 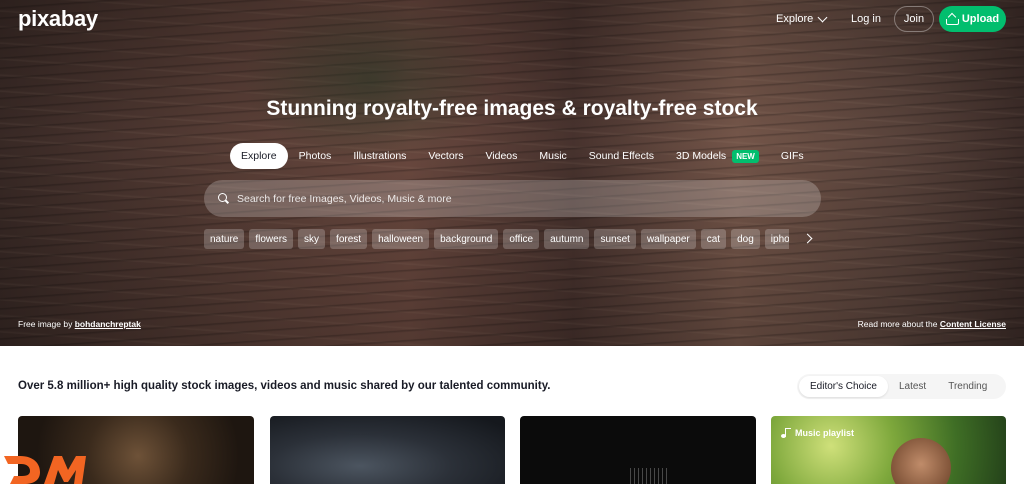 I want to click on explore-label: Explore, so click(x=795, y=19).